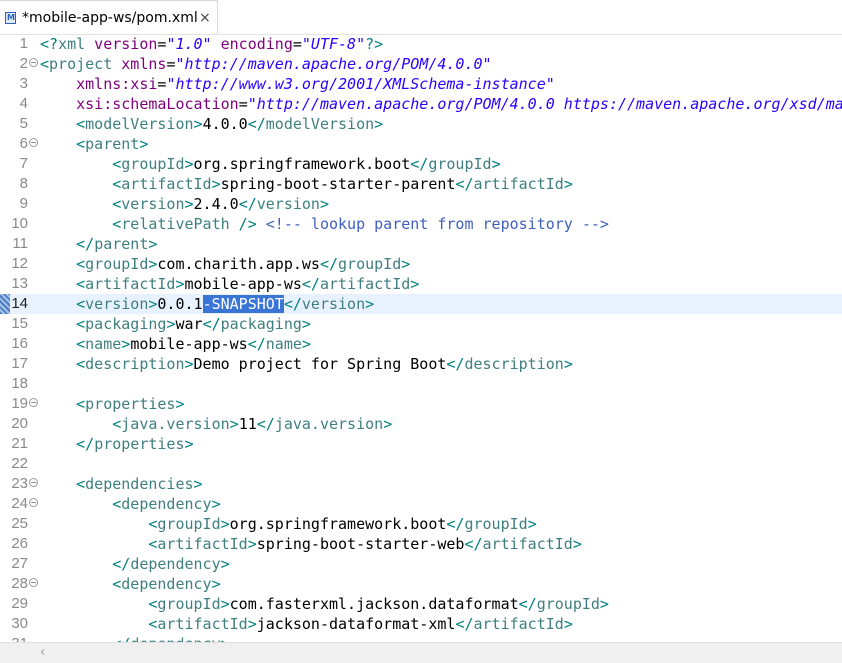 The image size is (842, 663). What do you see at coordinates (320, 364) in the screenshot?
I see `code-token: Demo project for Spring Boot` at bounding box center [320, 364].